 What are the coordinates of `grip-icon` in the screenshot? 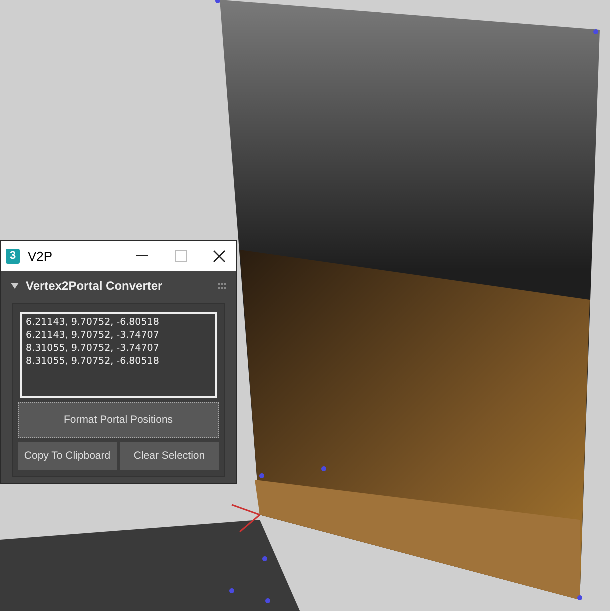 It's located at (222, 286).